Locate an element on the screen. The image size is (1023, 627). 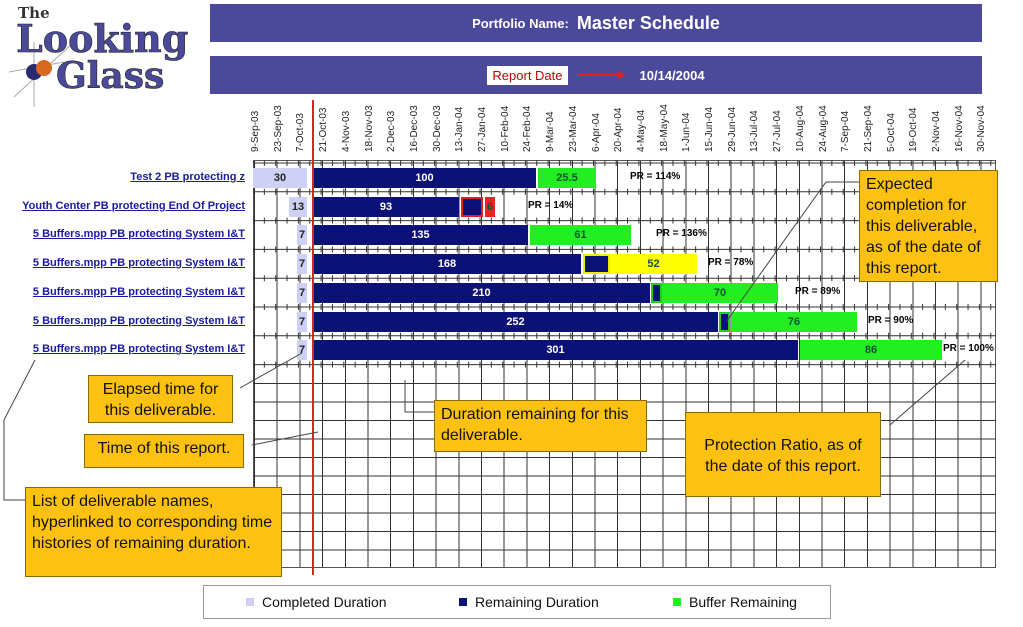
legend-item: Completed Duration is located at coordinates (316, 602).